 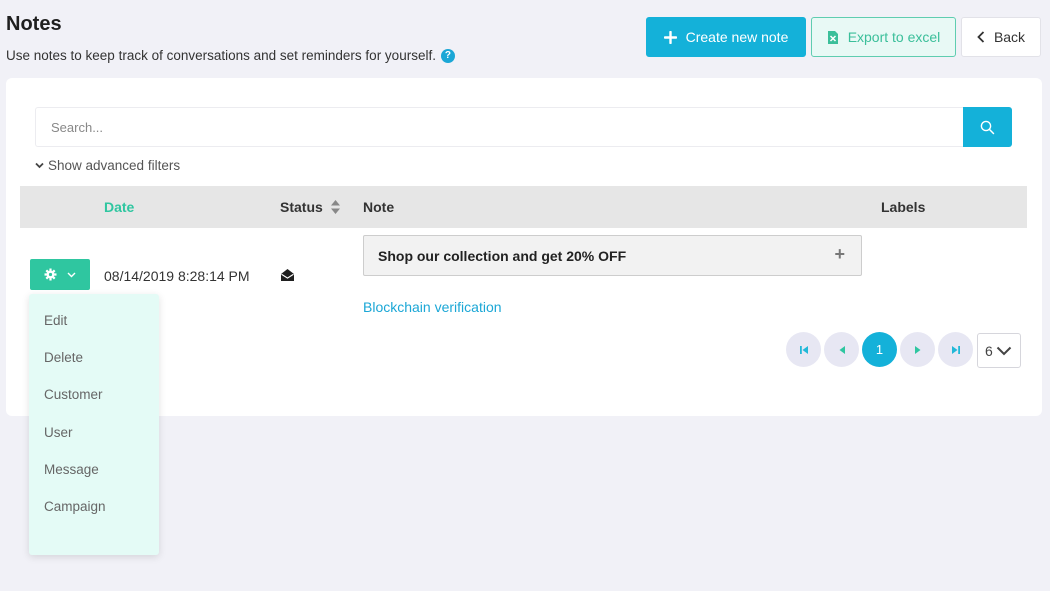 What do you see at coordinates (177, 276) in the screenshot?
I see `table-row-date: 08/14/2019 8:28:14 PM` at bounding box center [177, 276].